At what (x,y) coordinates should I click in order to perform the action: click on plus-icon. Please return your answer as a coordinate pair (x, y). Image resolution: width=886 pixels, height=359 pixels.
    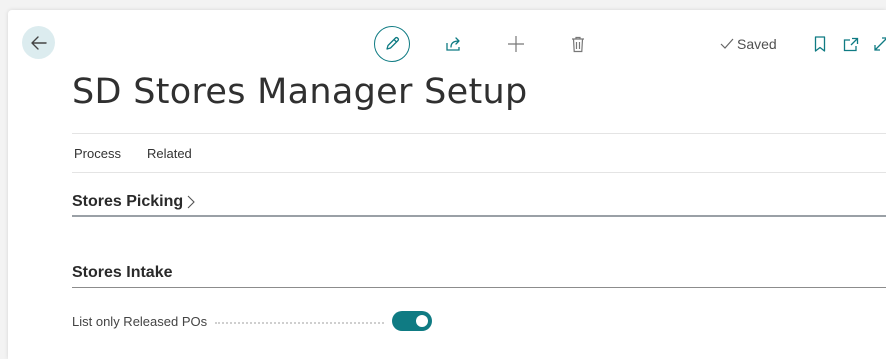
    Looking at the image, I should click on (516, 44).